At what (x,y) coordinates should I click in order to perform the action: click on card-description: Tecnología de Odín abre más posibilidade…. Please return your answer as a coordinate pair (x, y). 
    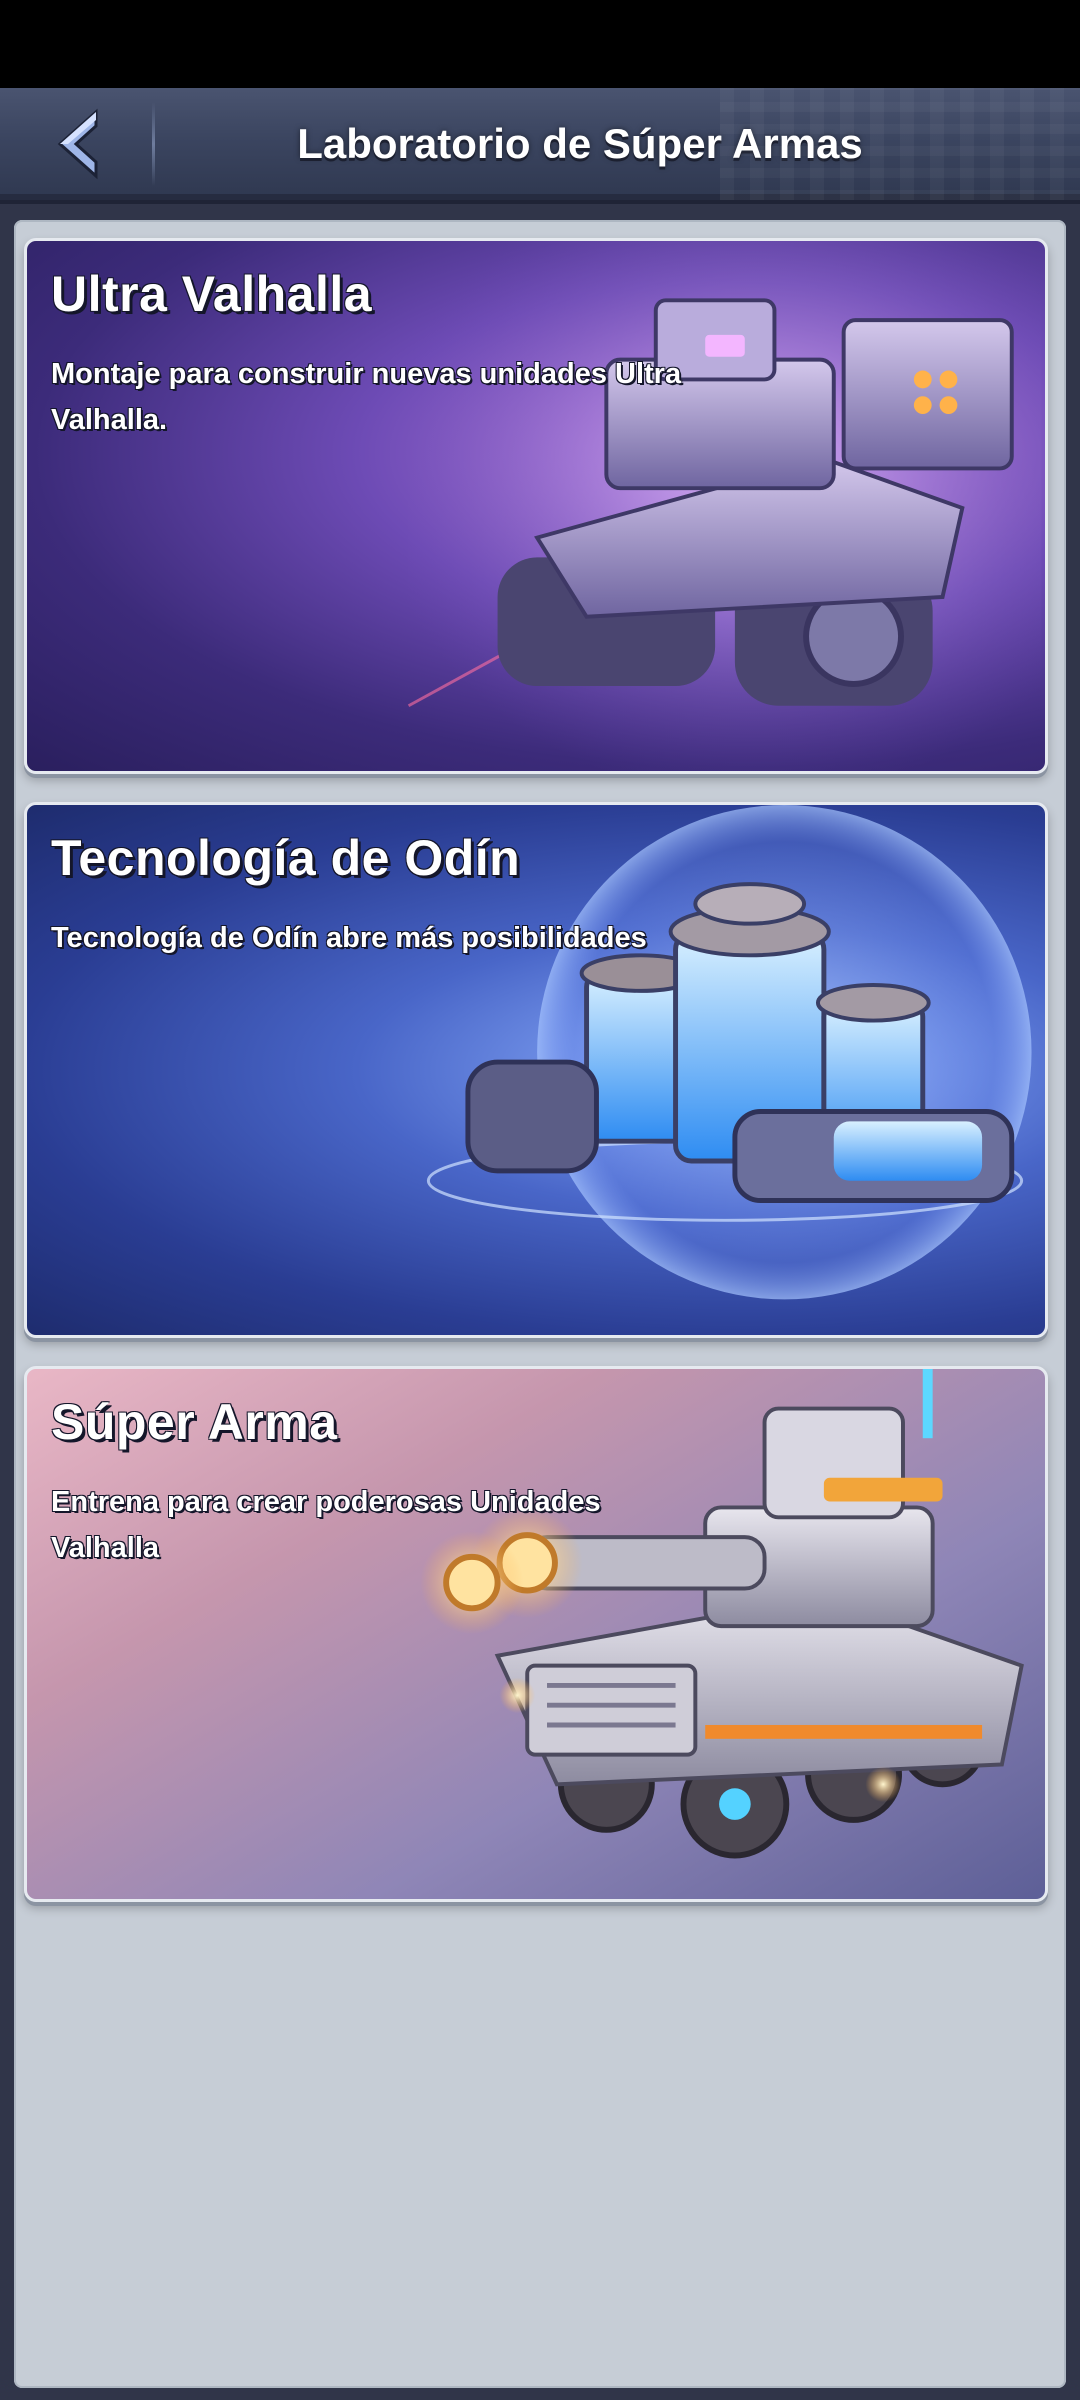
    Looking at the image, I should click on (349, 938).